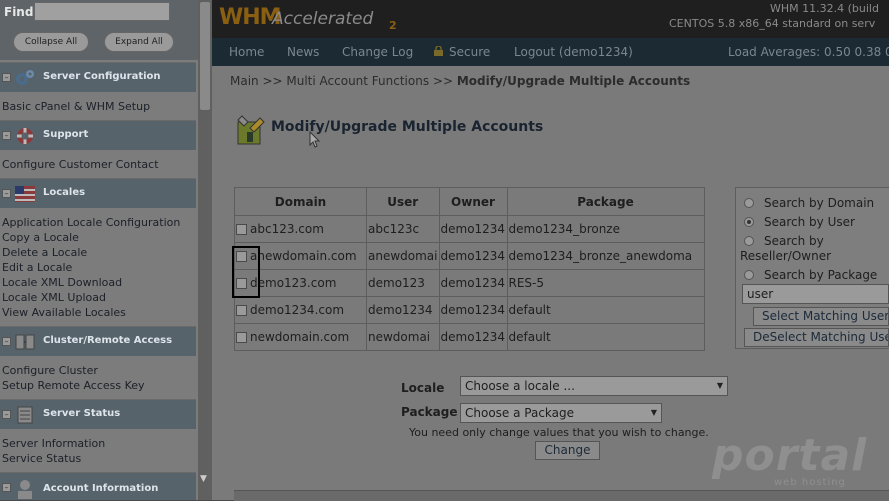 This screenshot has width=889, height=501. I want to click on sidebar-link-service-status: Service Status, so click(41, 458).